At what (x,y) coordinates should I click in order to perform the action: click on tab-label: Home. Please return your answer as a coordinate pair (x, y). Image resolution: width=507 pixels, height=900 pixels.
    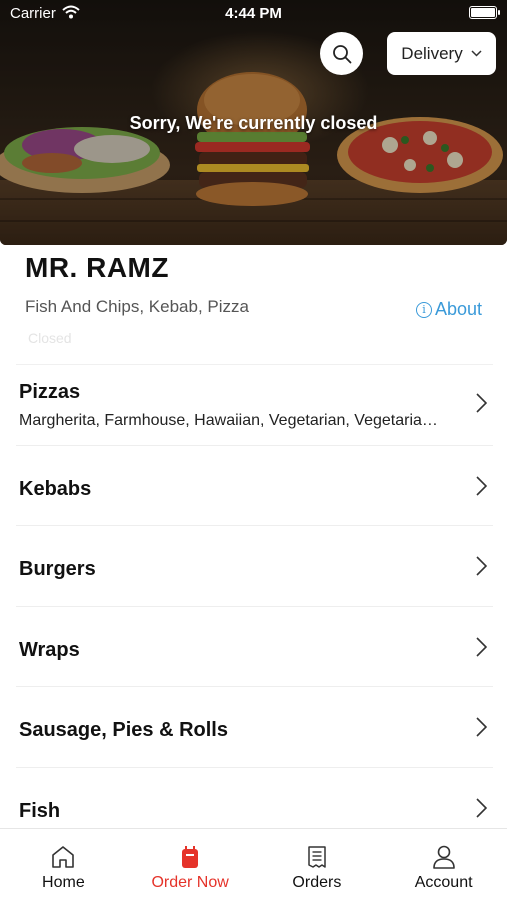
    Looking at the image, I should click on (63, 882).